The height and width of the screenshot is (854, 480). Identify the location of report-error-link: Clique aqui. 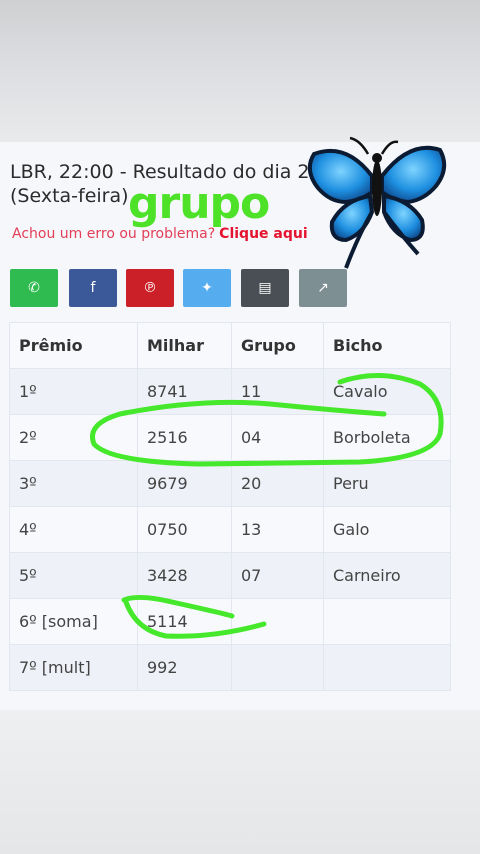
(263, 234).